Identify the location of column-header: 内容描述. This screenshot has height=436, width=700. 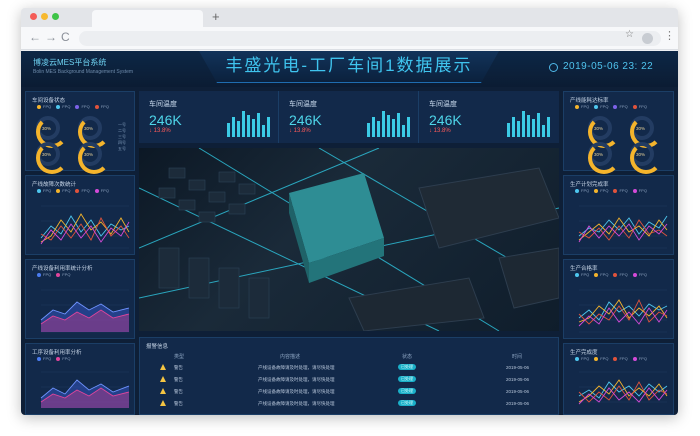
(290, 357).